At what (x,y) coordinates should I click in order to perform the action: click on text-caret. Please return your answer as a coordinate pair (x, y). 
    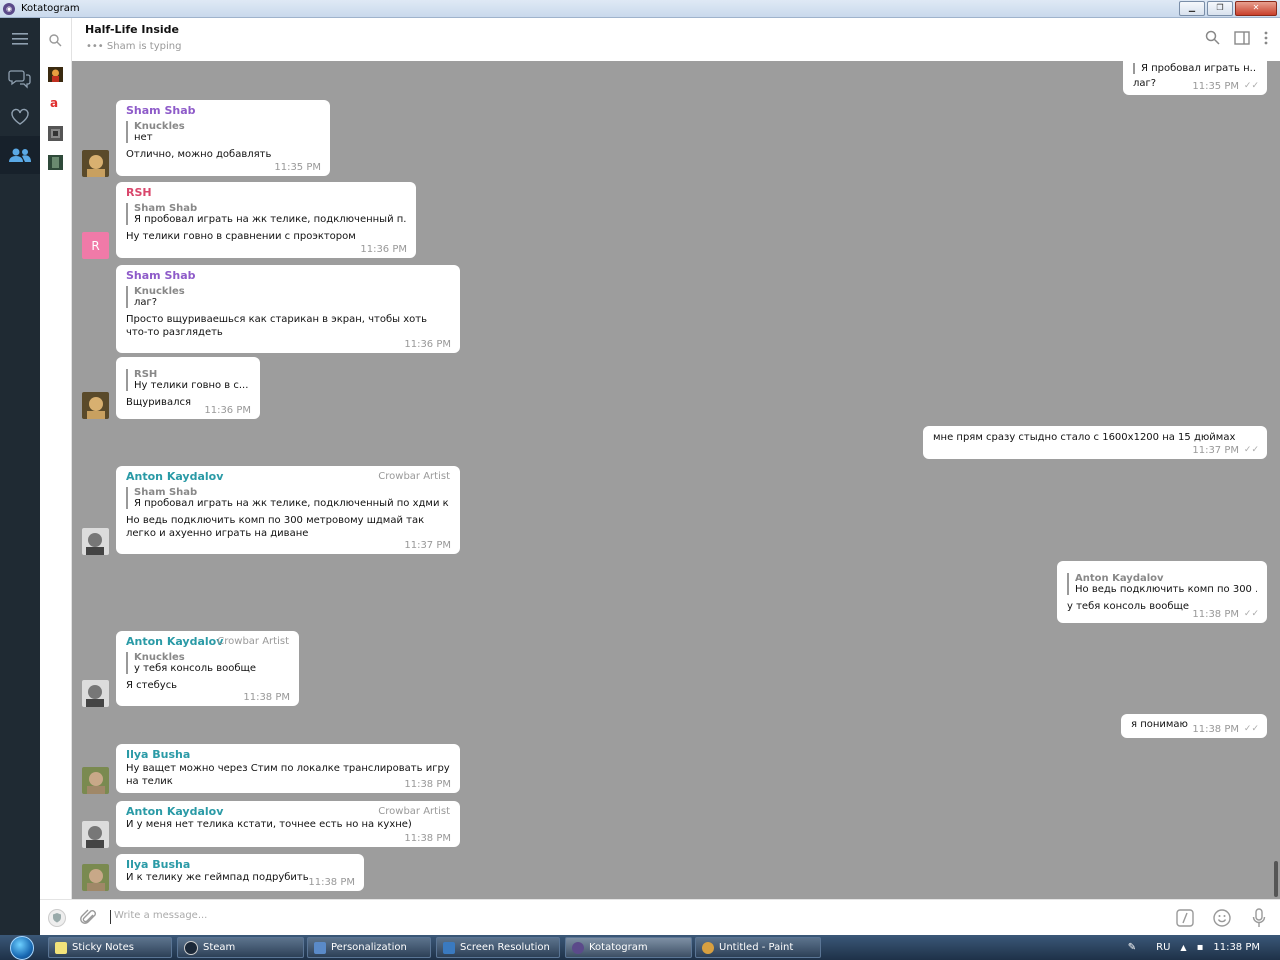
    Looking at the image, I should click on (110, 917).